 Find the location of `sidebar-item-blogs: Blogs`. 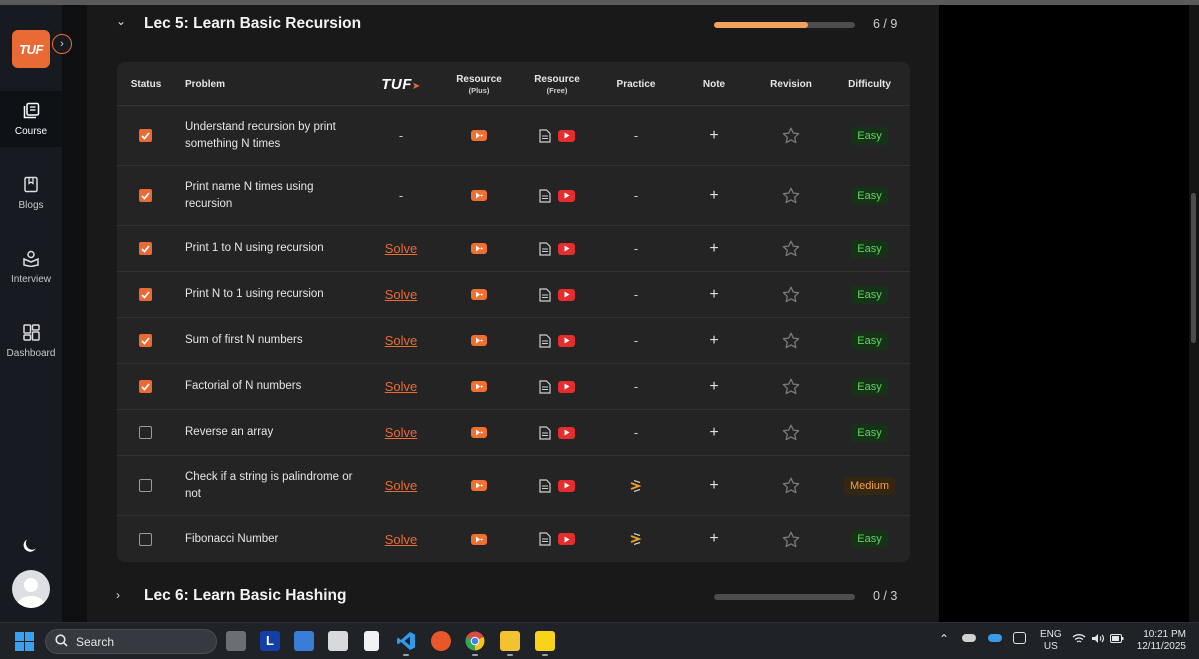

sidebar-item-blogs: Blogs is located at coordinates (31, 193).